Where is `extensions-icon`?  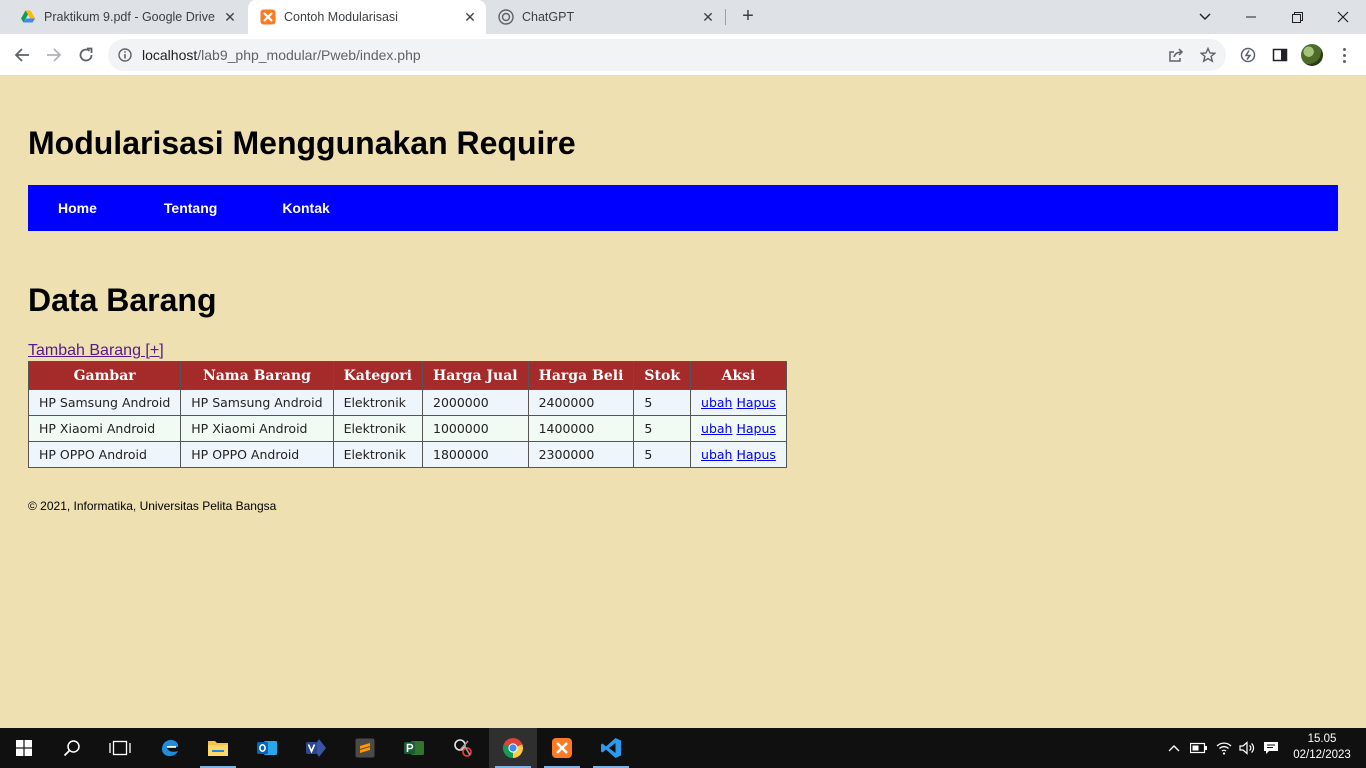
extensions-icon is located at coordinates (1248, 55).